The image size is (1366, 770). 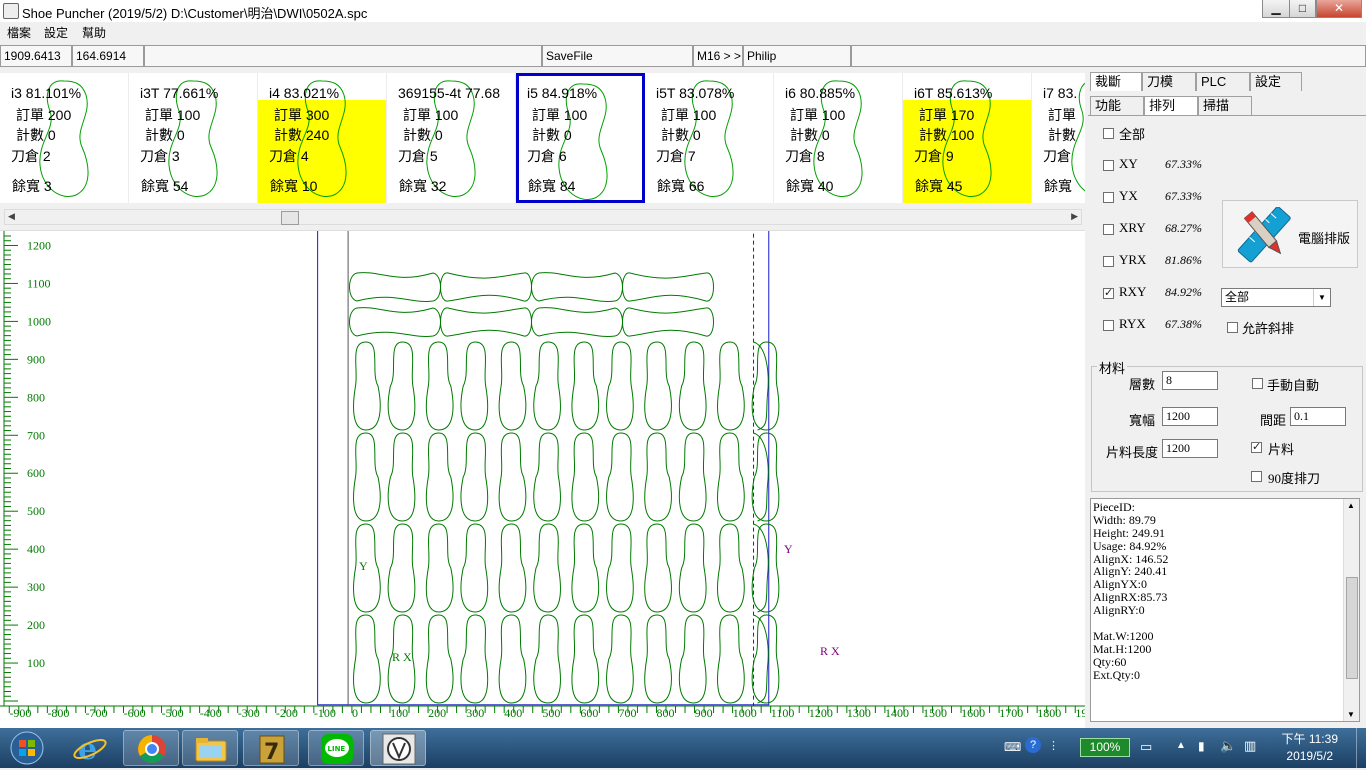 What do you see at coordinates (1361, 748) in the screenshot?
I see `show-desktop-button` at bounding box center [1361, 748].